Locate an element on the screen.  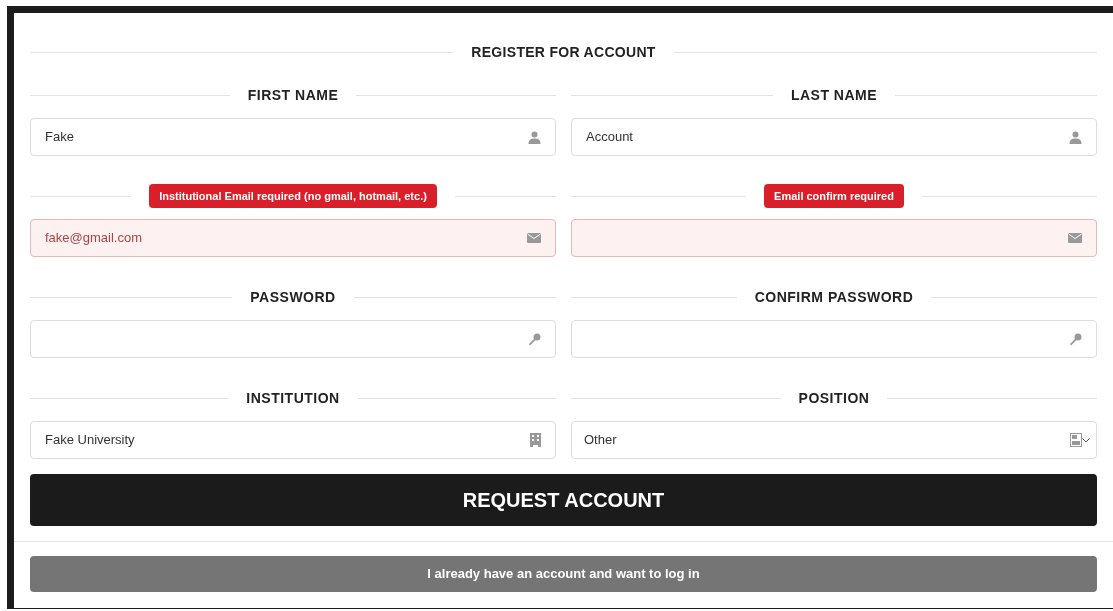
field-label: FIRST NAME is located at coordinates (293, 95).